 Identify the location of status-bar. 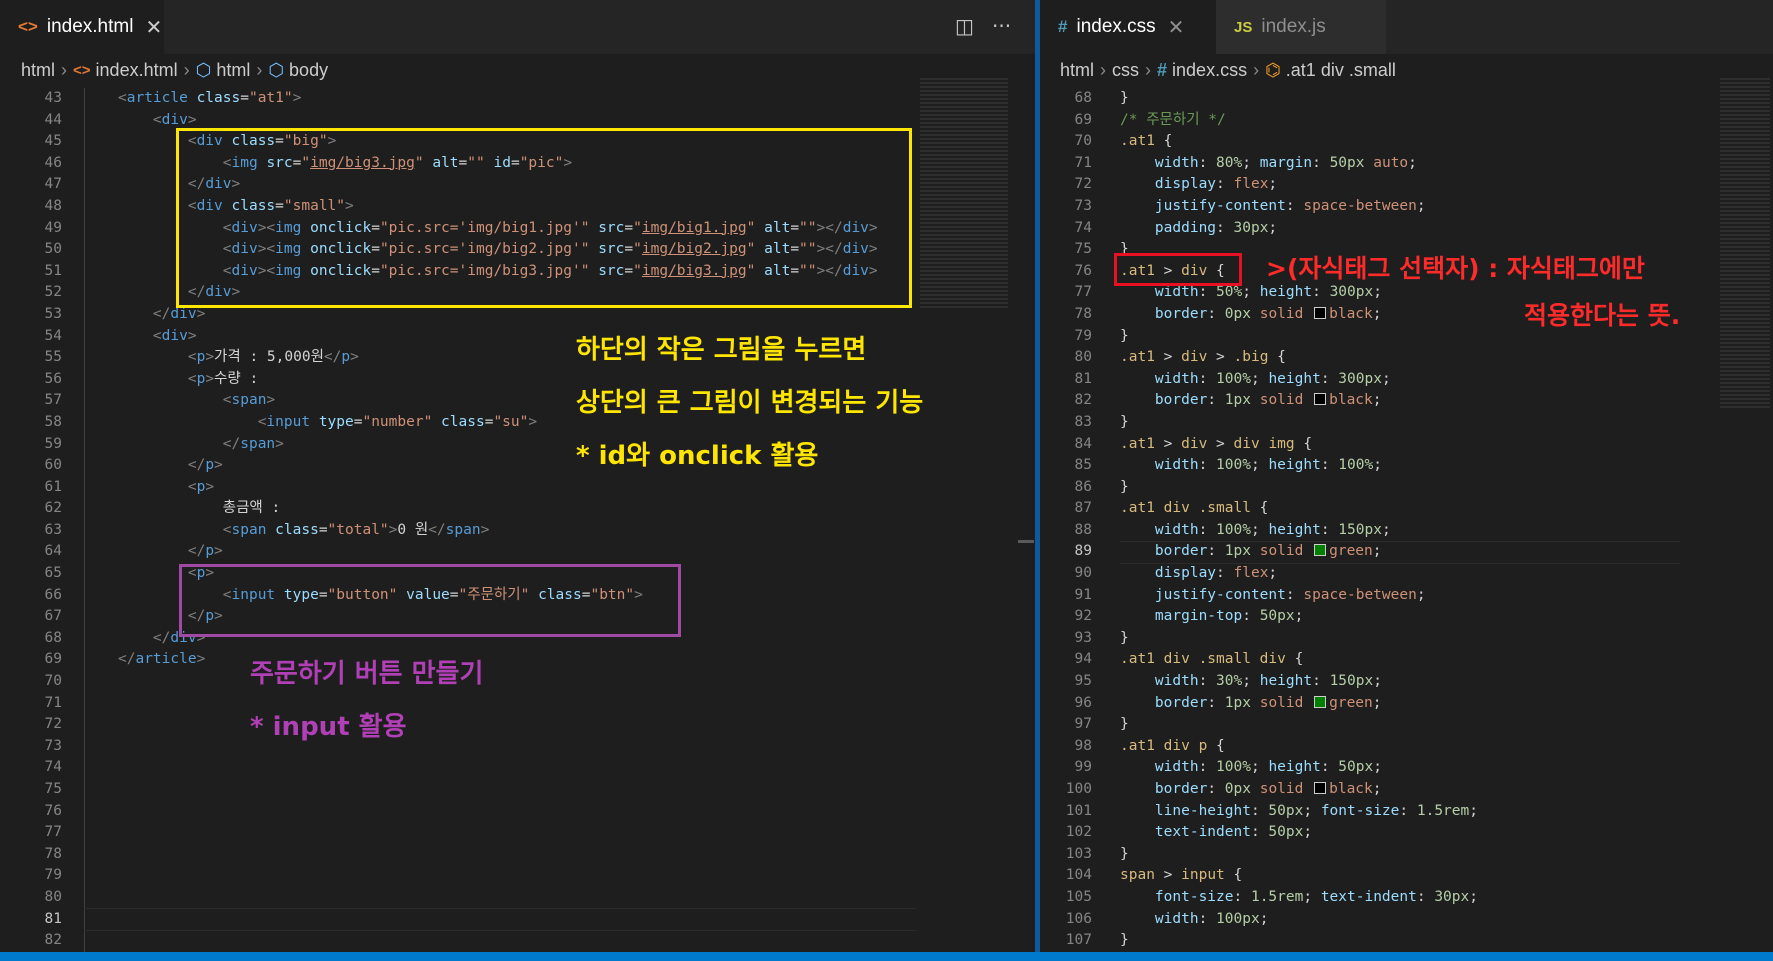
(886, 956).